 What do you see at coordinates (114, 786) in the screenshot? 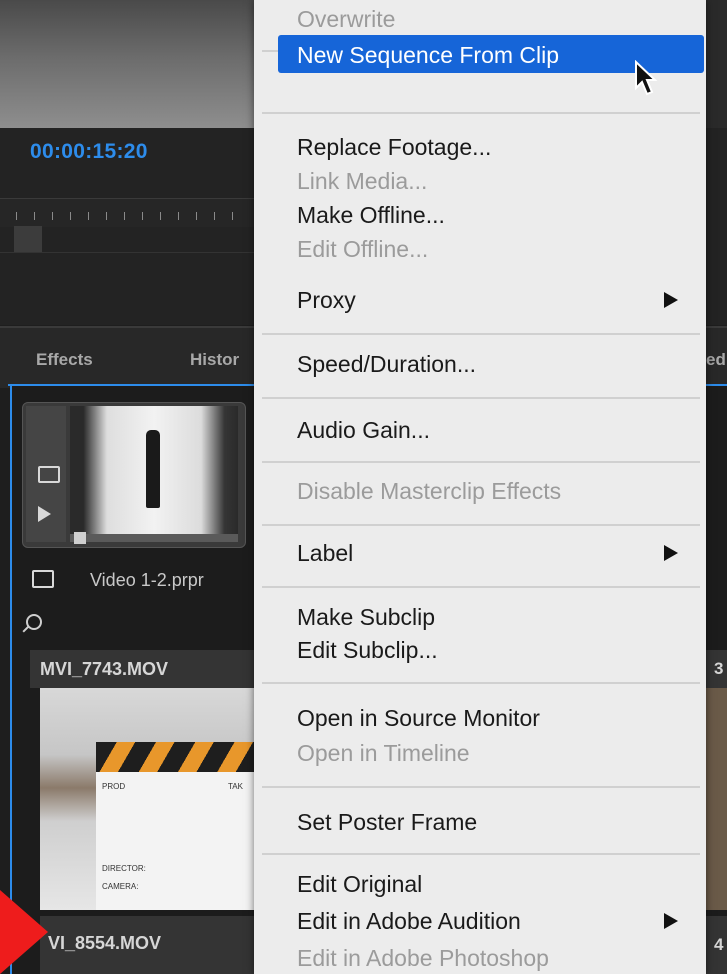
I see `slate-prod-label: PROD` at bounding box center [114, 786].